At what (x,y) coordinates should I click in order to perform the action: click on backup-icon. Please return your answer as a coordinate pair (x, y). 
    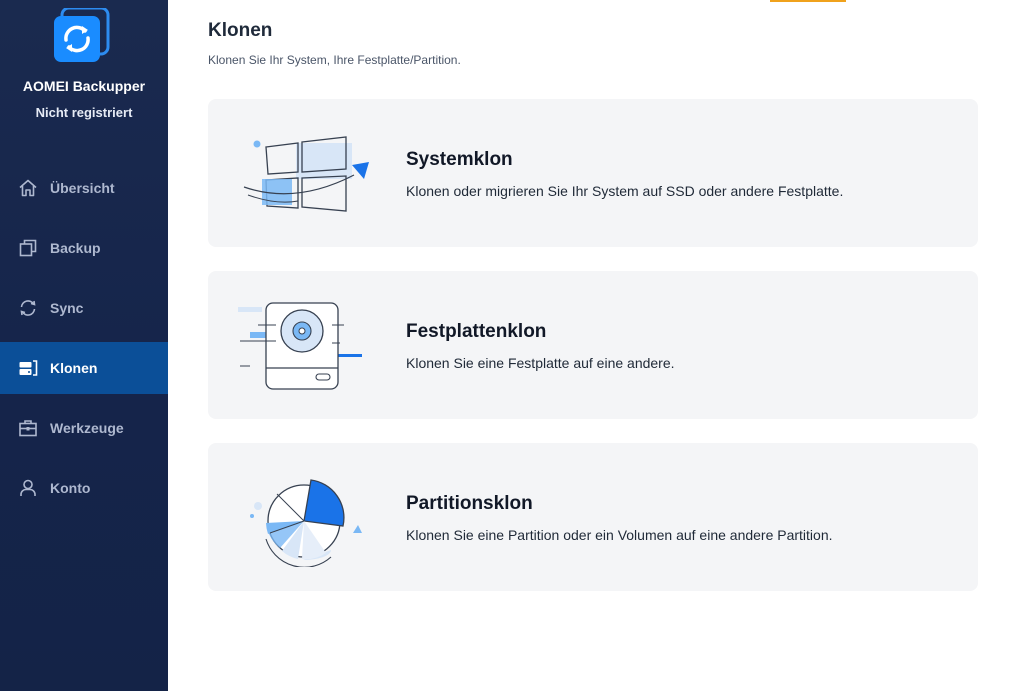
    Looking at the image, I should click on (28, 248).